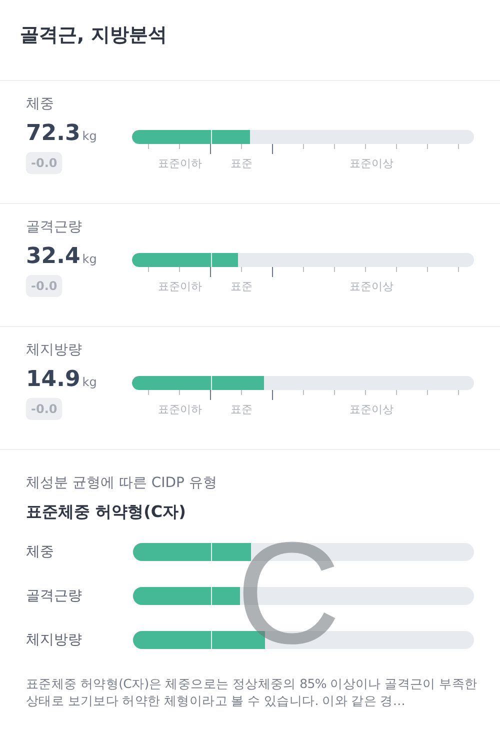 This screenshot has width=500, height=735. What do you see at coordinates (53, 256) in the screenshot?
I see `metric-value: 32.4` at bounding box center [53, 256].